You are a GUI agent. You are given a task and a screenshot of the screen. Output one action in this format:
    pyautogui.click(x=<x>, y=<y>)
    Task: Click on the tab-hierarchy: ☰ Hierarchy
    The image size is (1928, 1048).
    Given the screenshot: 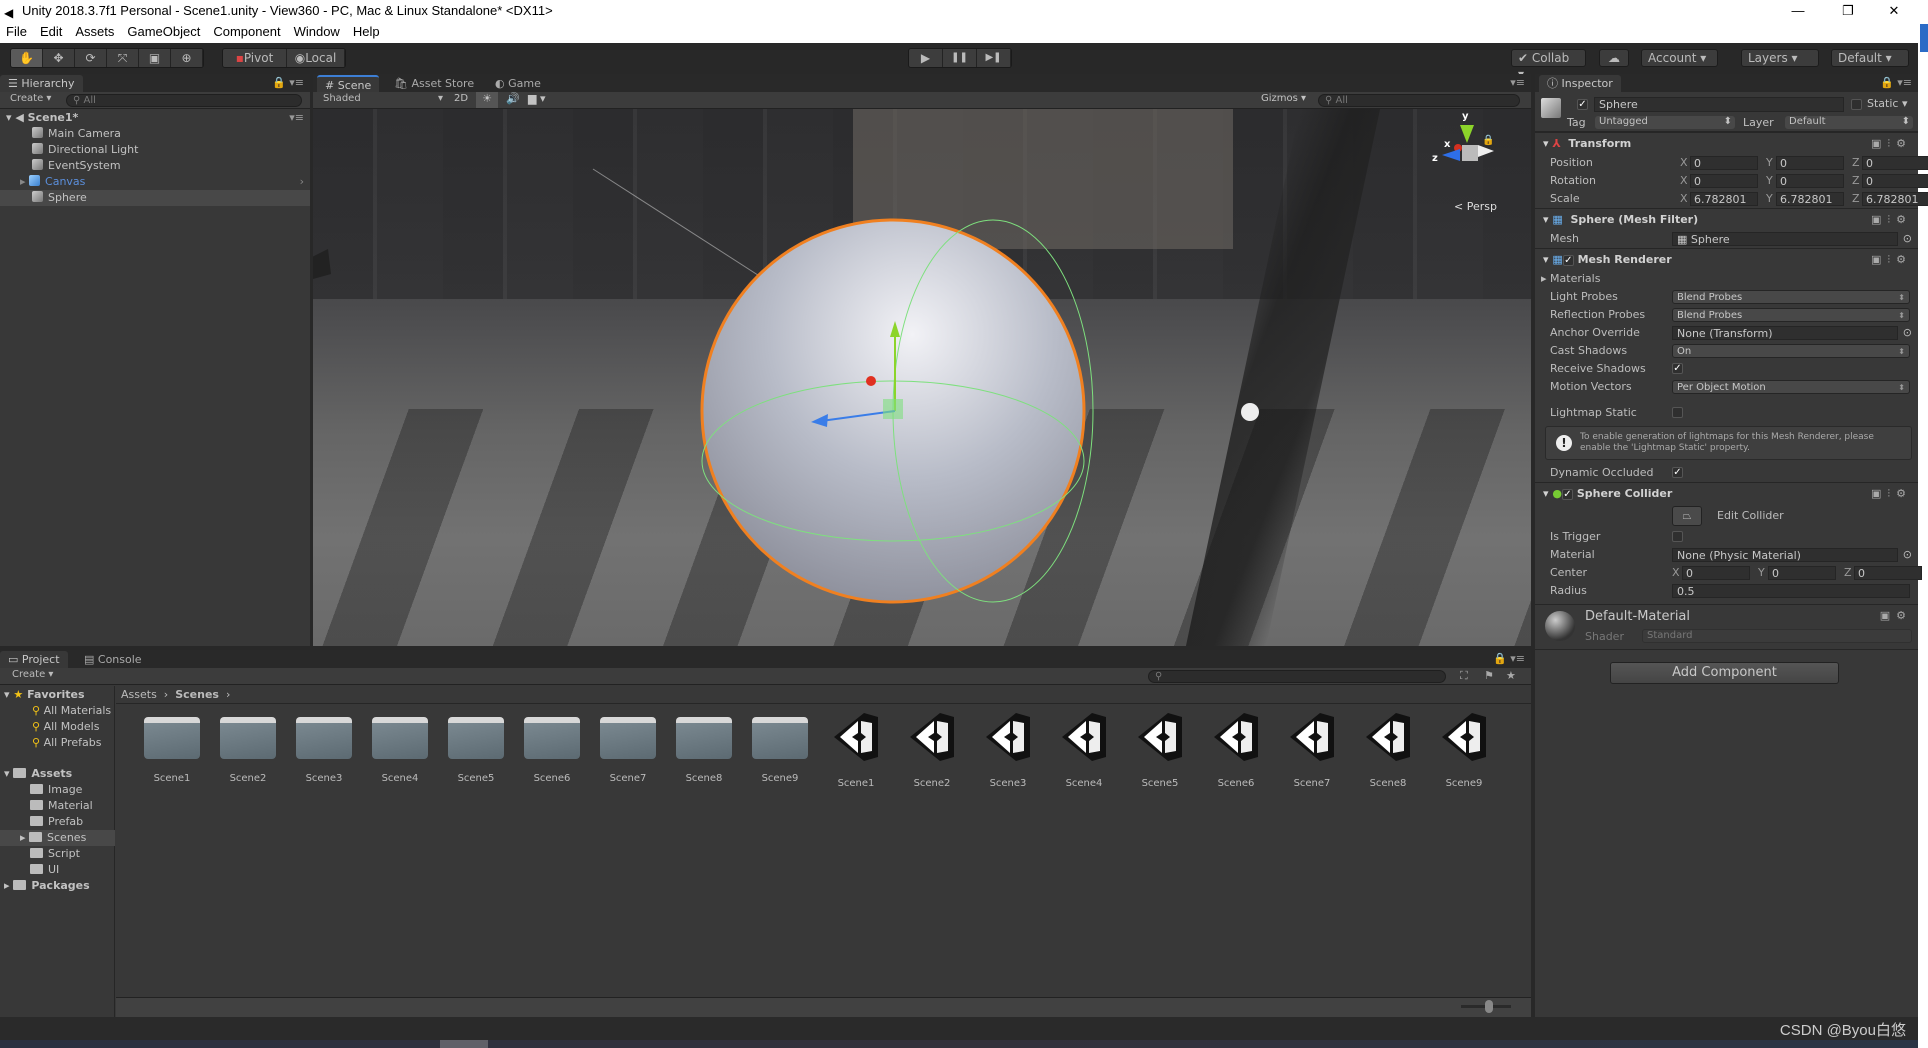 What is the action you would take?
    pyautogui.click(x=41, y=83)
    